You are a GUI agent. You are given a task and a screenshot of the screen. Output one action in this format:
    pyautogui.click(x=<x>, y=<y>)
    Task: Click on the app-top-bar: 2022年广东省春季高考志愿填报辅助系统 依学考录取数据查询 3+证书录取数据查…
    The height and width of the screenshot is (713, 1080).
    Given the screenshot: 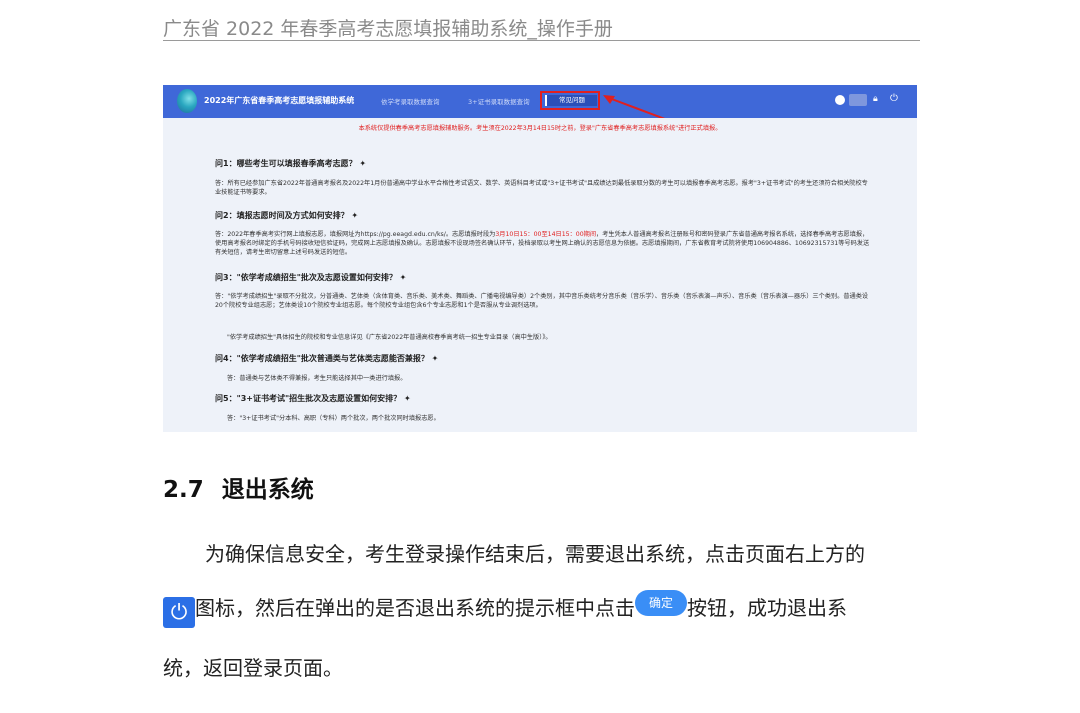 What is the action you would take?
    pyautogui.click(x=540, y=104)
    